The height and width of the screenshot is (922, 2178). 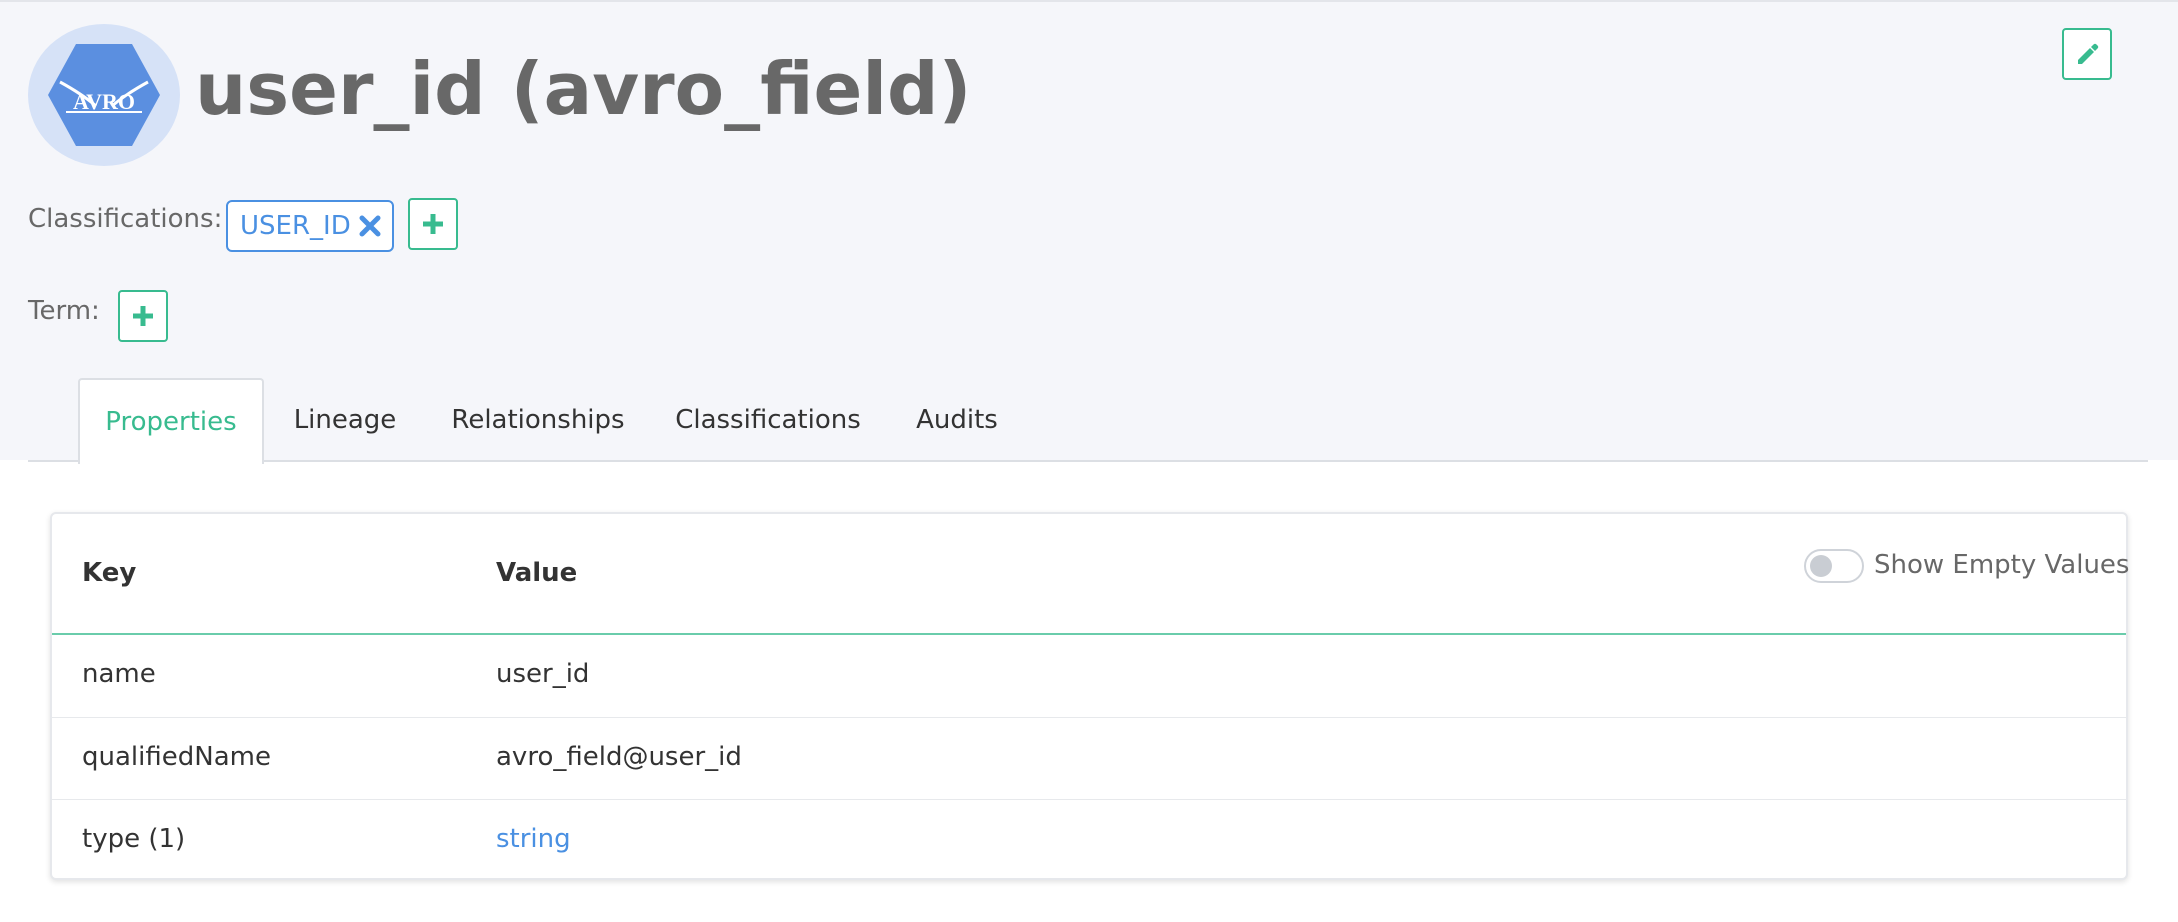 What do you see at coordinates (345, 420) in the screenshot?
I see `tab-lineage: Lineage` at bounding box center [345, 420].